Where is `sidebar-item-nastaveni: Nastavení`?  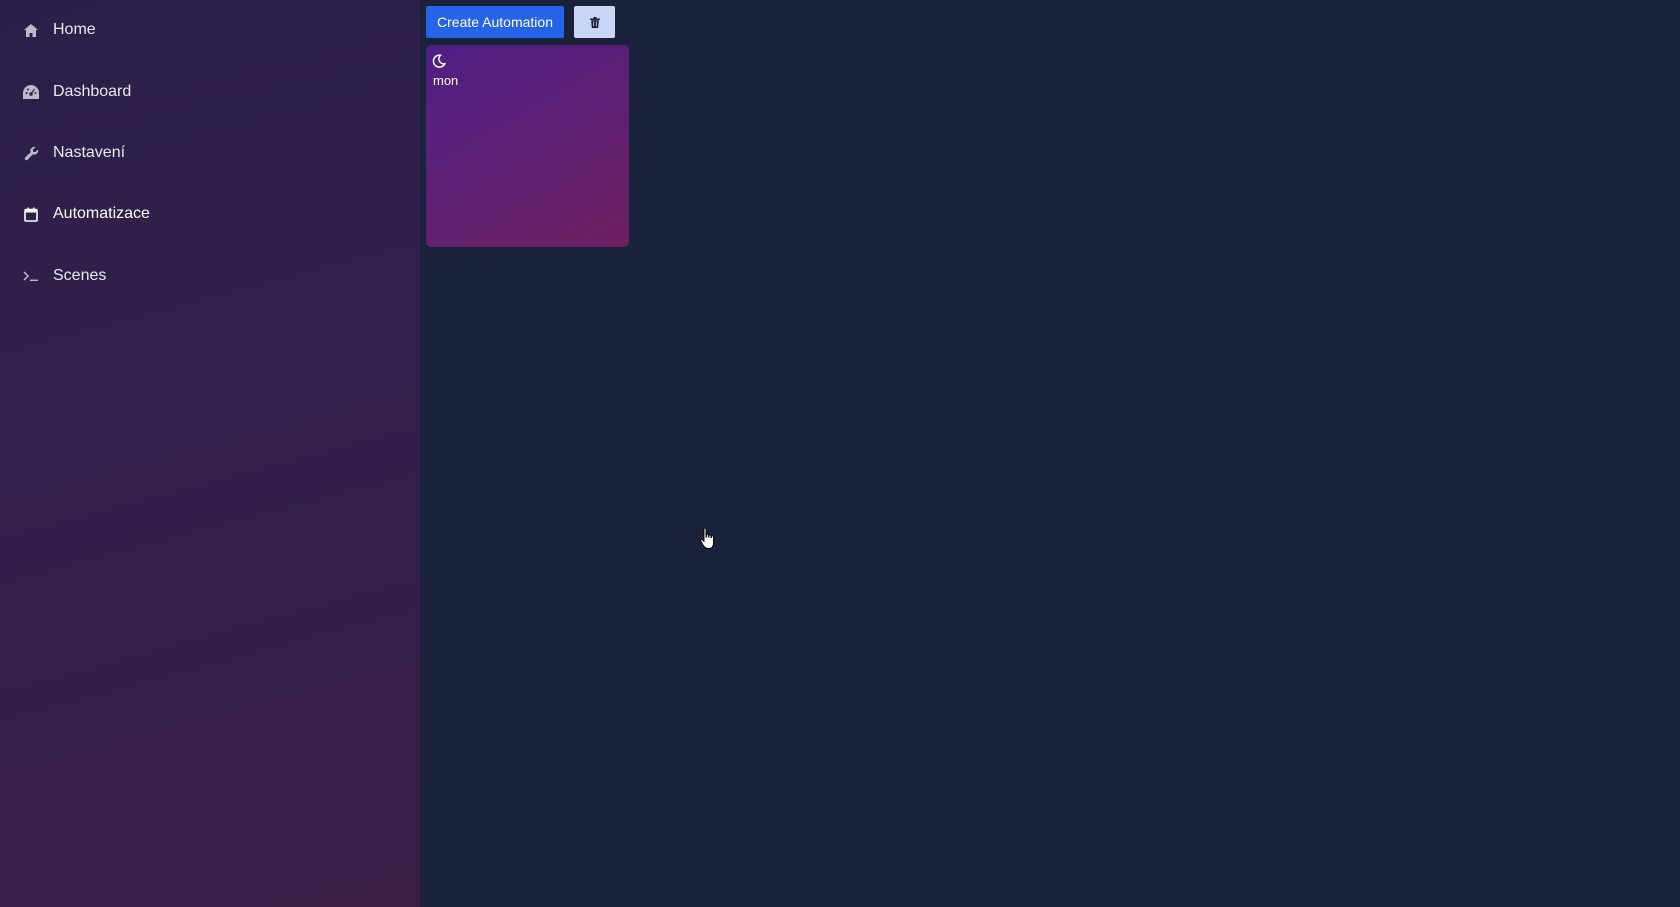
sidebar-item-nastaveni: Nastavení is located at coordinates (210, 153).